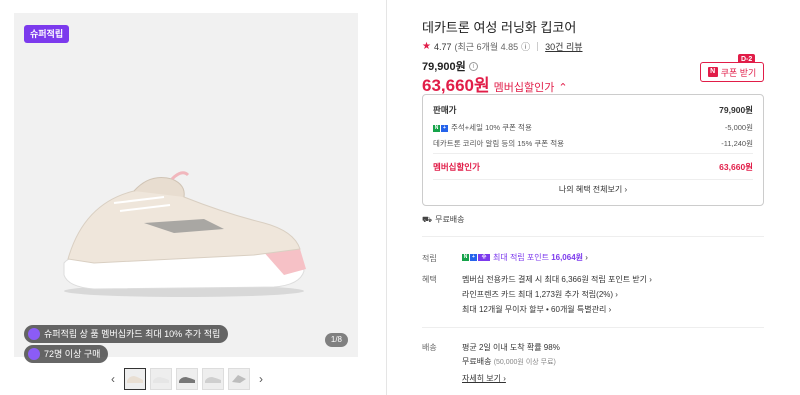 The width and height of the screenshot is (800, 395). I want to click on star-icon: ★, so click(426, 46).